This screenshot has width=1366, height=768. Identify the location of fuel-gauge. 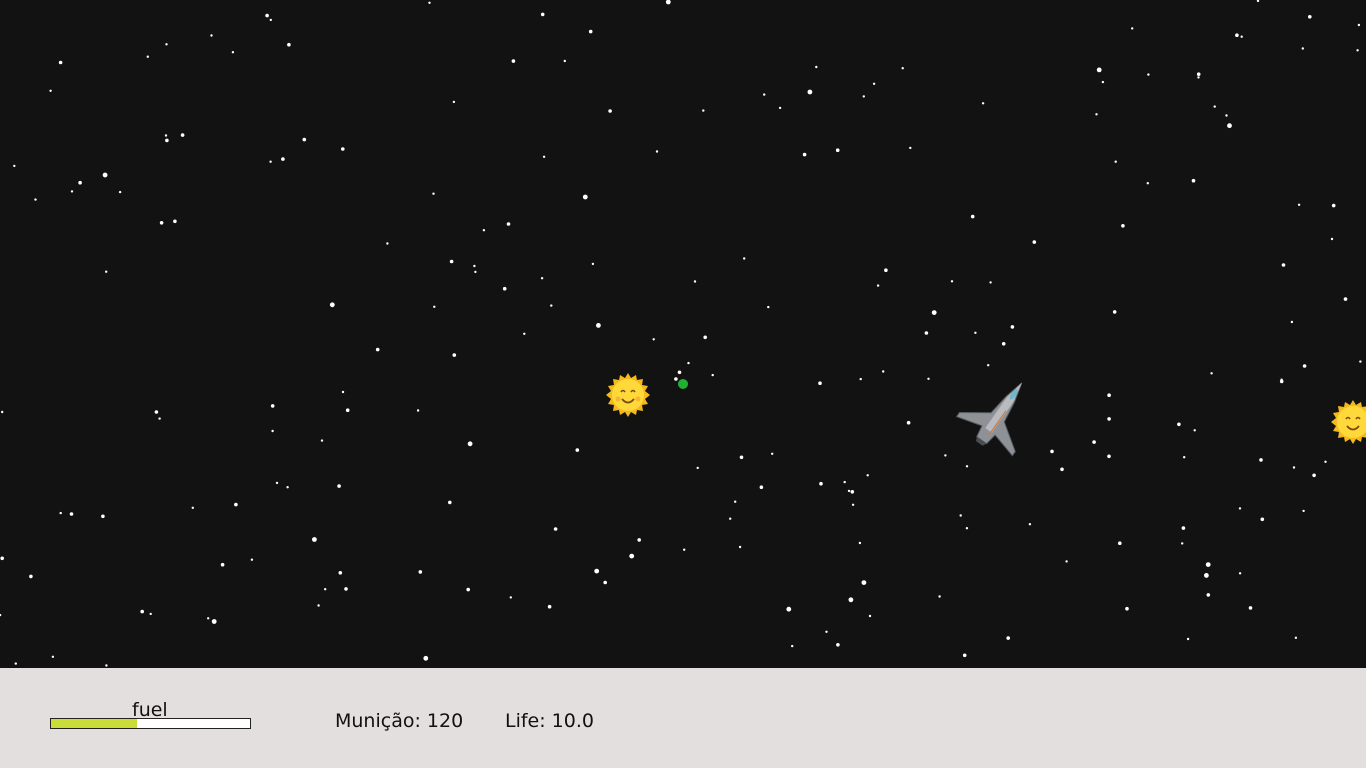
(150, 723).